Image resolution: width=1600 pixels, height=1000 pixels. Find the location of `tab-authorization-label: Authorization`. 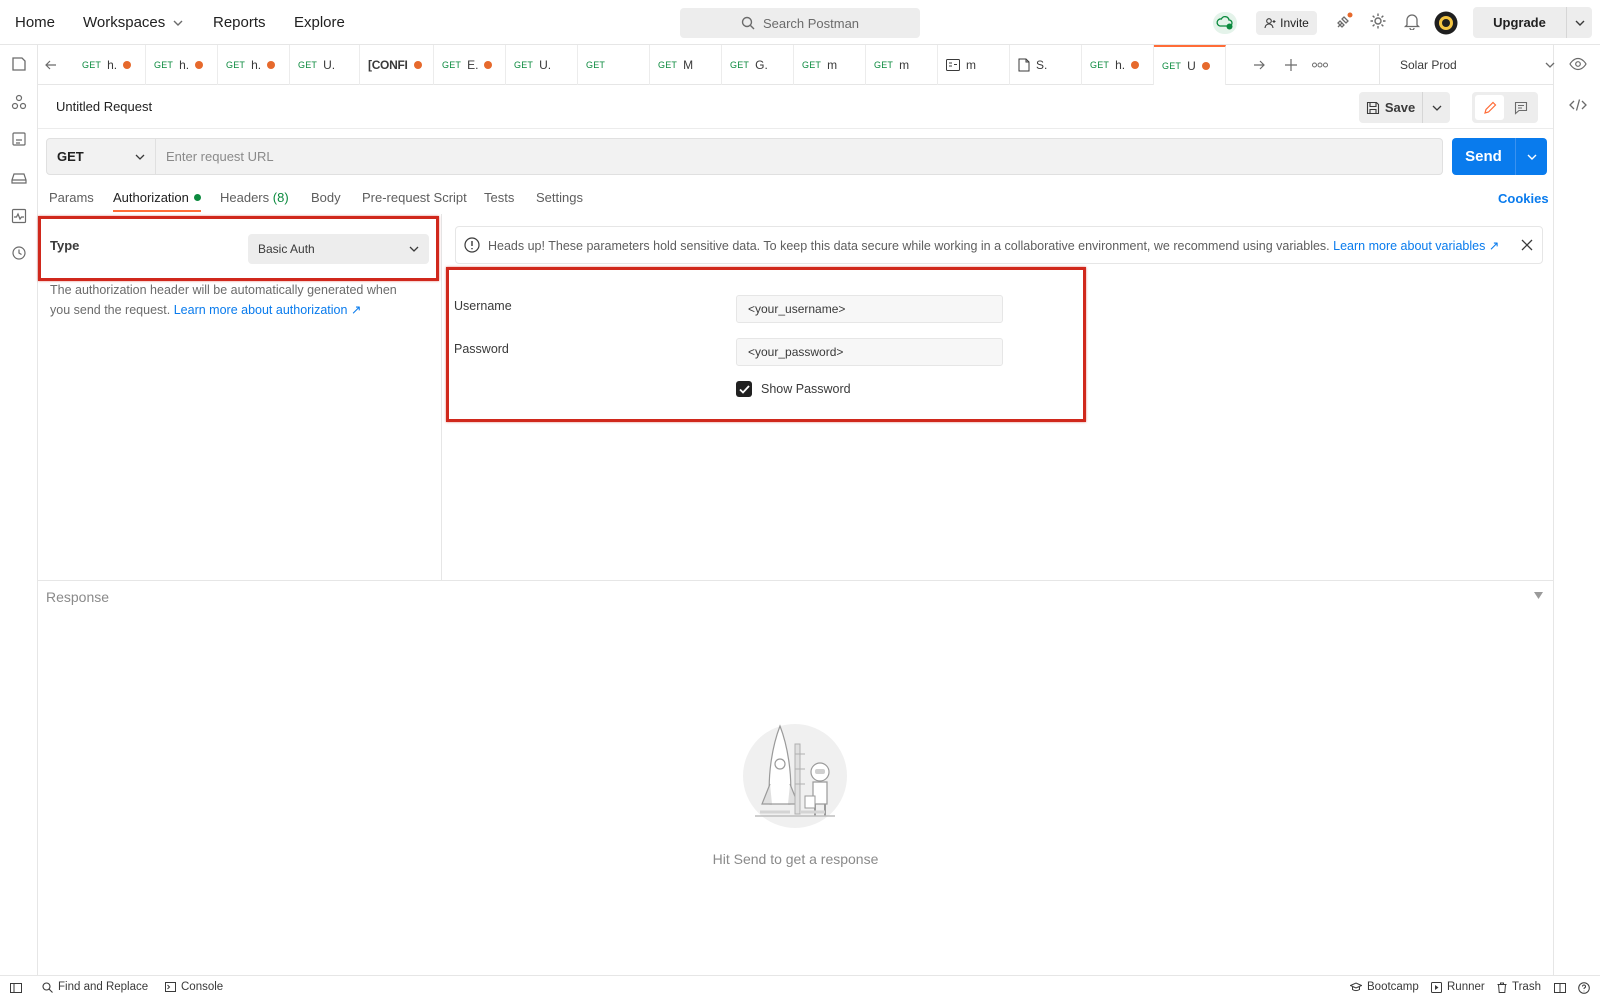

tab-authorization-label: Authorization is located at coordinates (151, 197).